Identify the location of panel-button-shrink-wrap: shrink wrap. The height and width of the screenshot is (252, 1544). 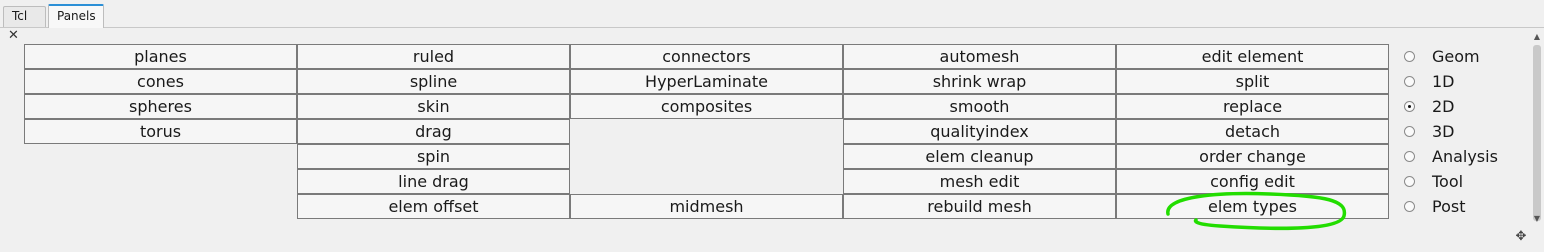
(979, 81).